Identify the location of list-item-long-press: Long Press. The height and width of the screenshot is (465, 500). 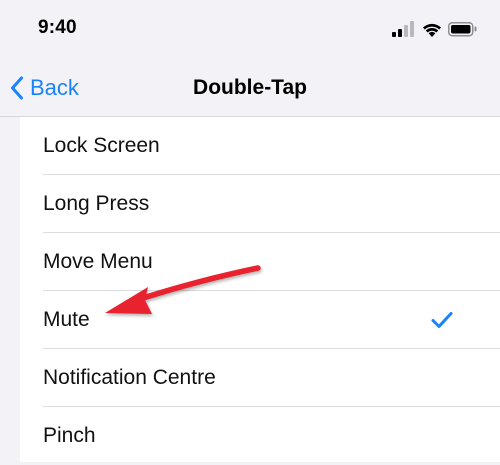
(260, 204).